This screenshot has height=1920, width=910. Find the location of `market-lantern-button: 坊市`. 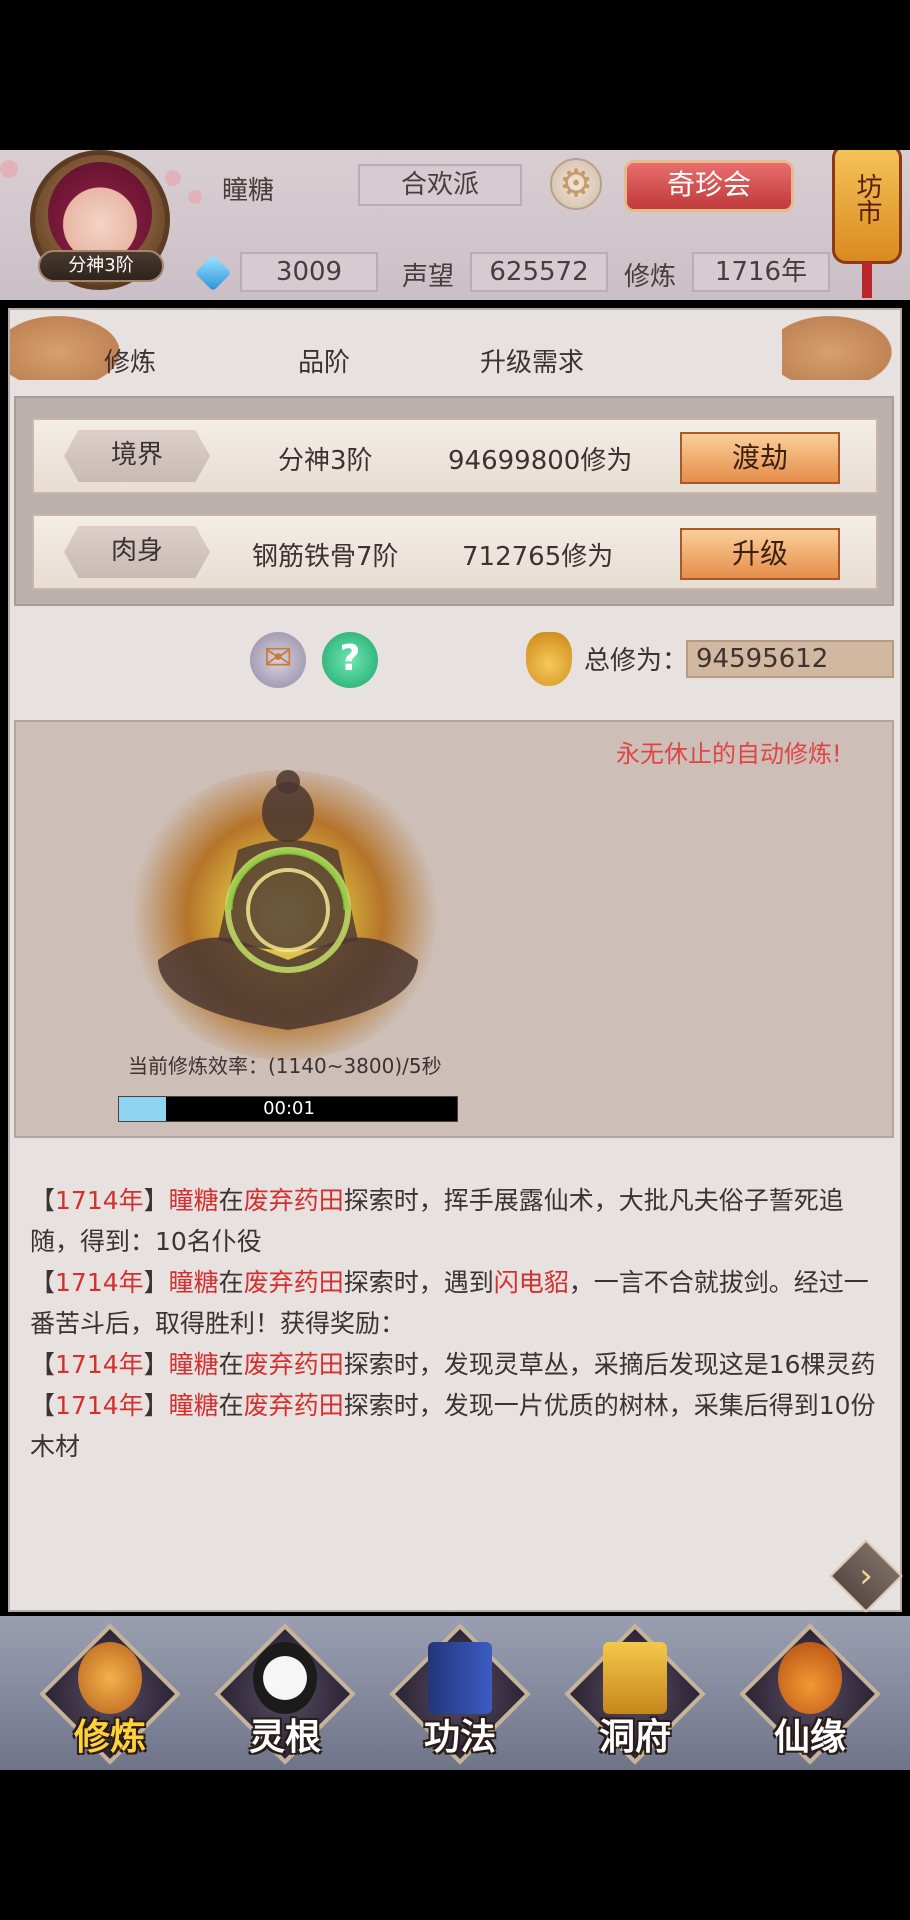

market-lantern-button: 坊市 is located at coordinates (867, 207).